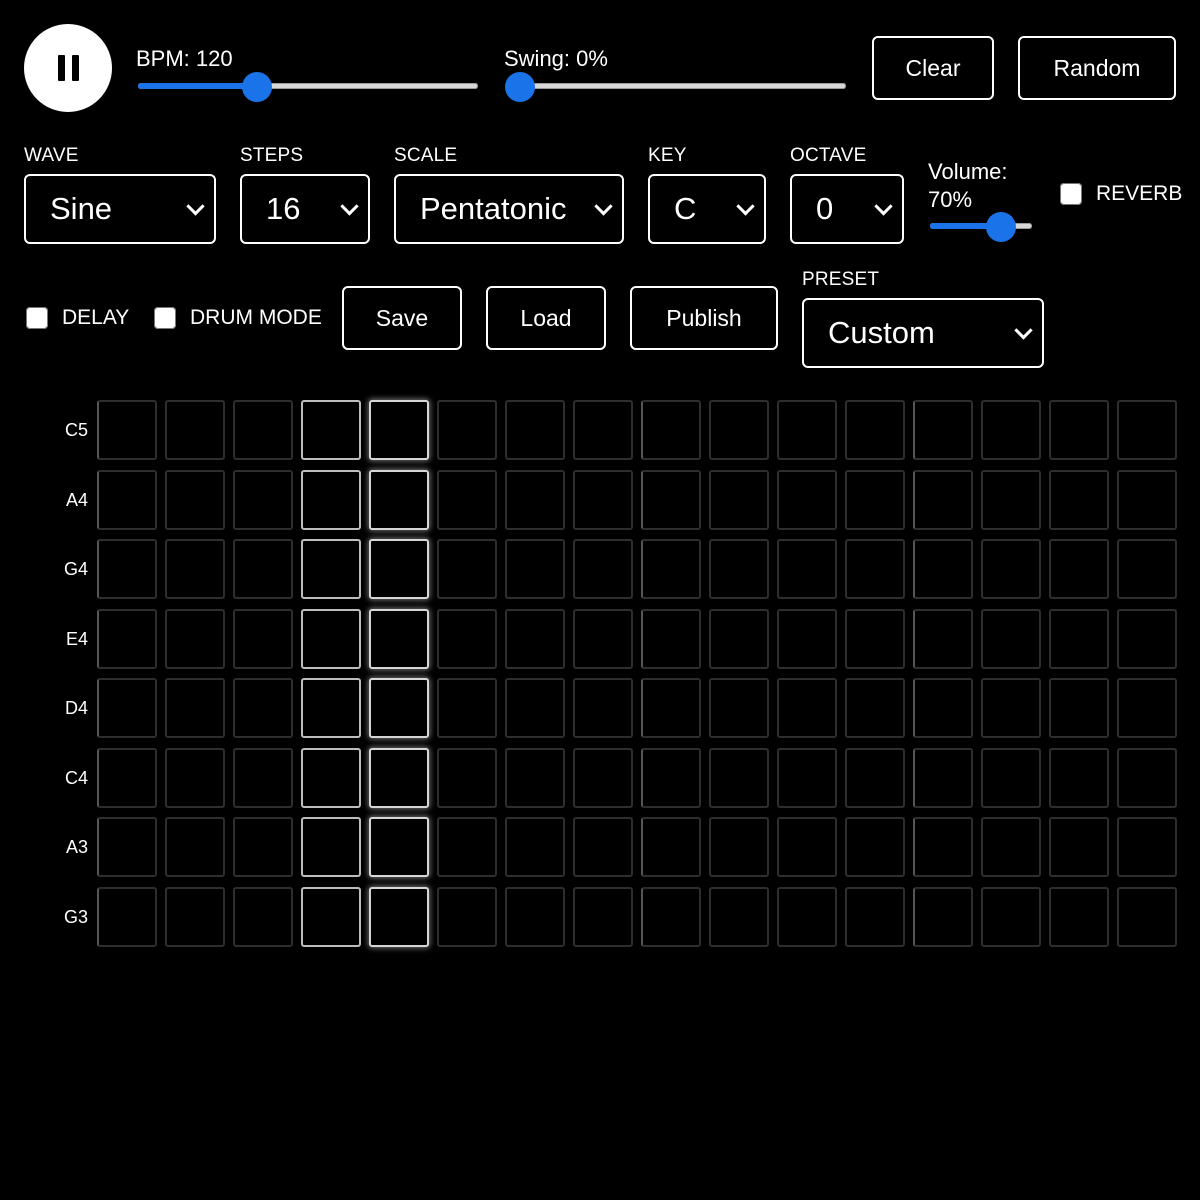 This screenshot has height=1200, width=1200. What do you see at coordinates (704, 318) in the screenshot?
I see `publish-button: Publish` at bounding box center [704, 318].